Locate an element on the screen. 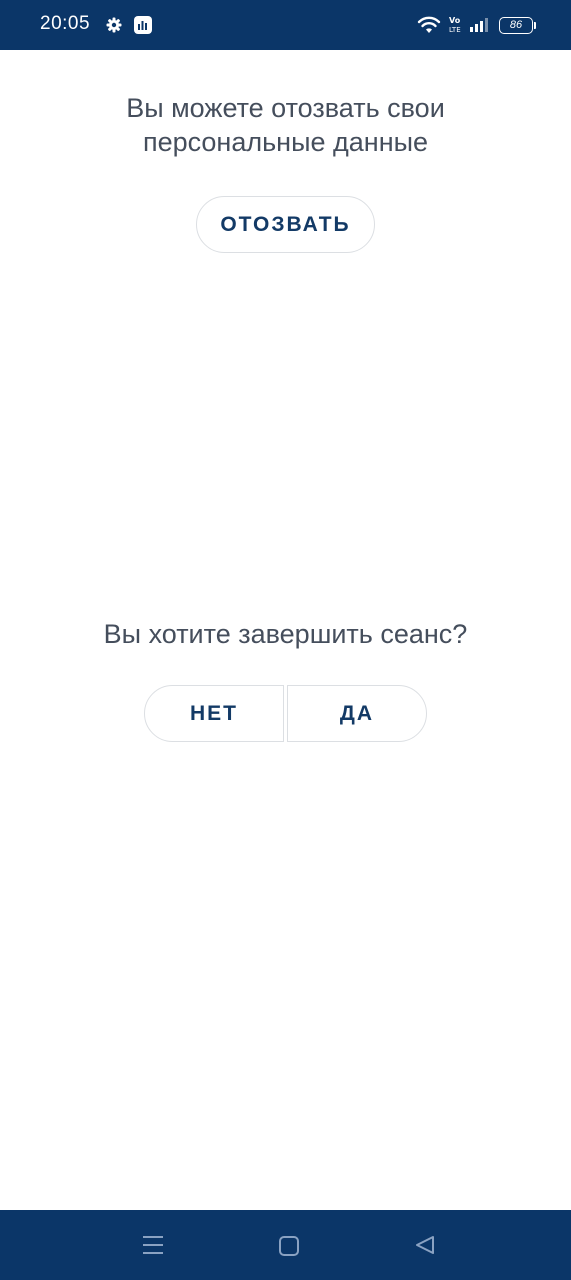  svg-text: LTE is located at coordinates (455, 30).